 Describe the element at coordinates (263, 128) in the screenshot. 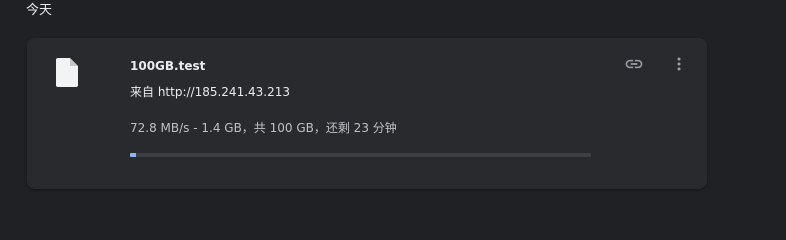

I see `download-status-text: 72.8 MB/s - 1.4 GB，共 100 GB，还剩 23 分钟` at that location.